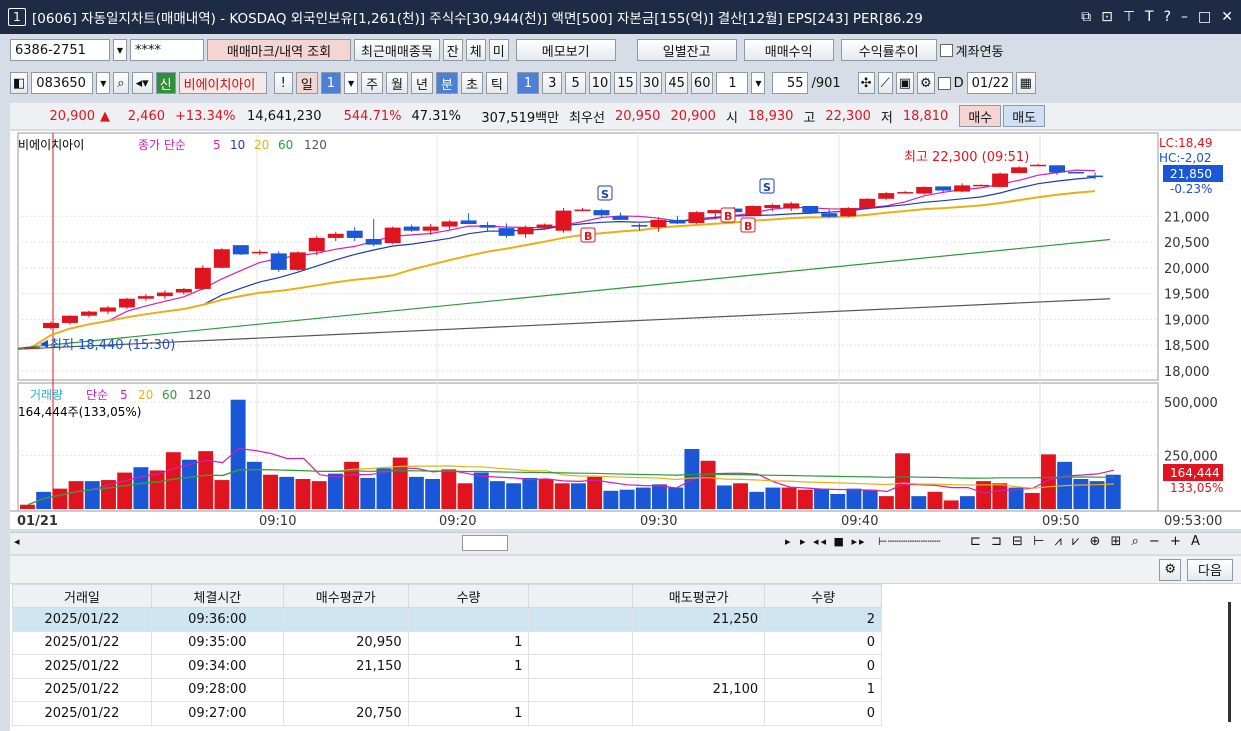  Describe the element at coordinates (82, 713) in the screenshot. I see `table-cell: 2025/01/22` at that location.